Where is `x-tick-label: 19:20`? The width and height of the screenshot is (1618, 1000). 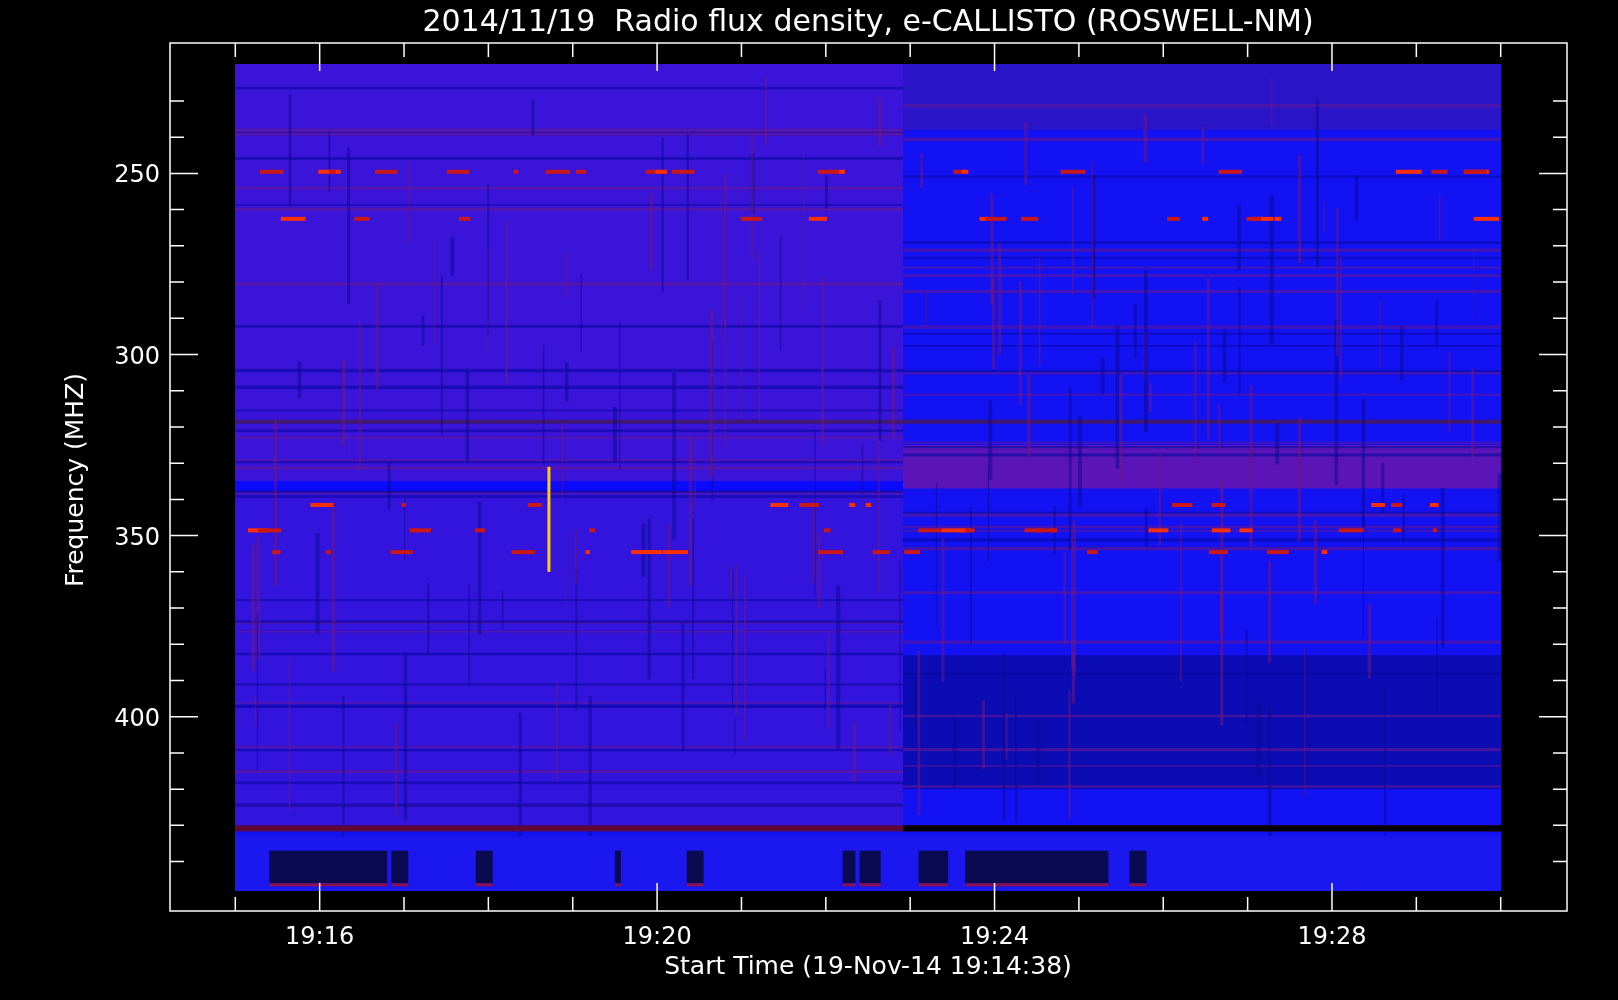 x-tick-label: 19:20 is located at coordinates (657, 936).